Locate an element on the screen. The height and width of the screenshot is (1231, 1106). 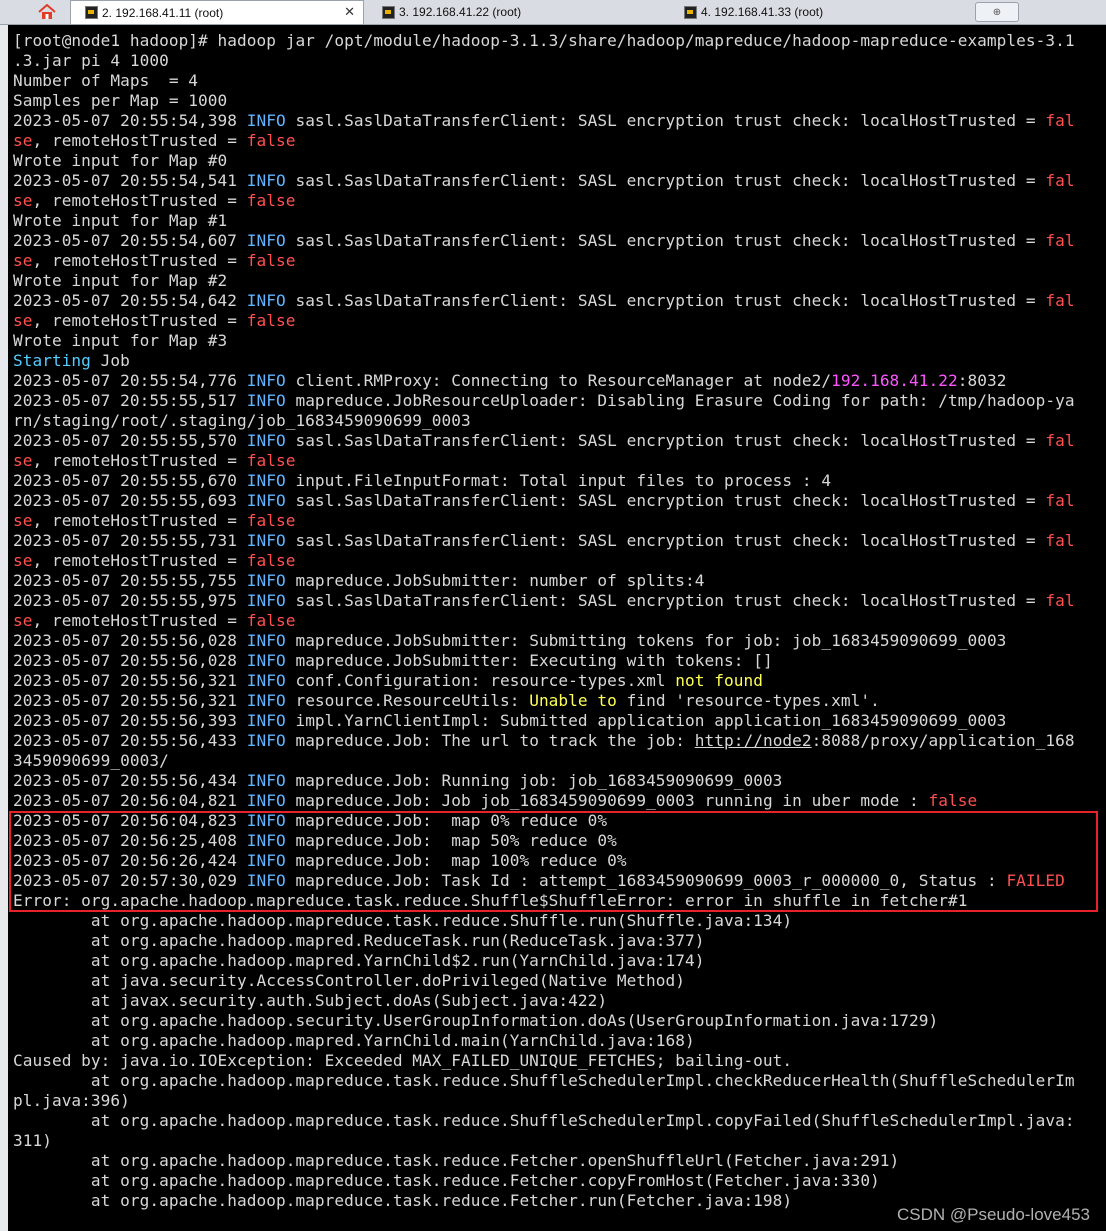
terminal-text-segment: 2023-05-07 20:56:25,408 is located at coordinates (130, 840).